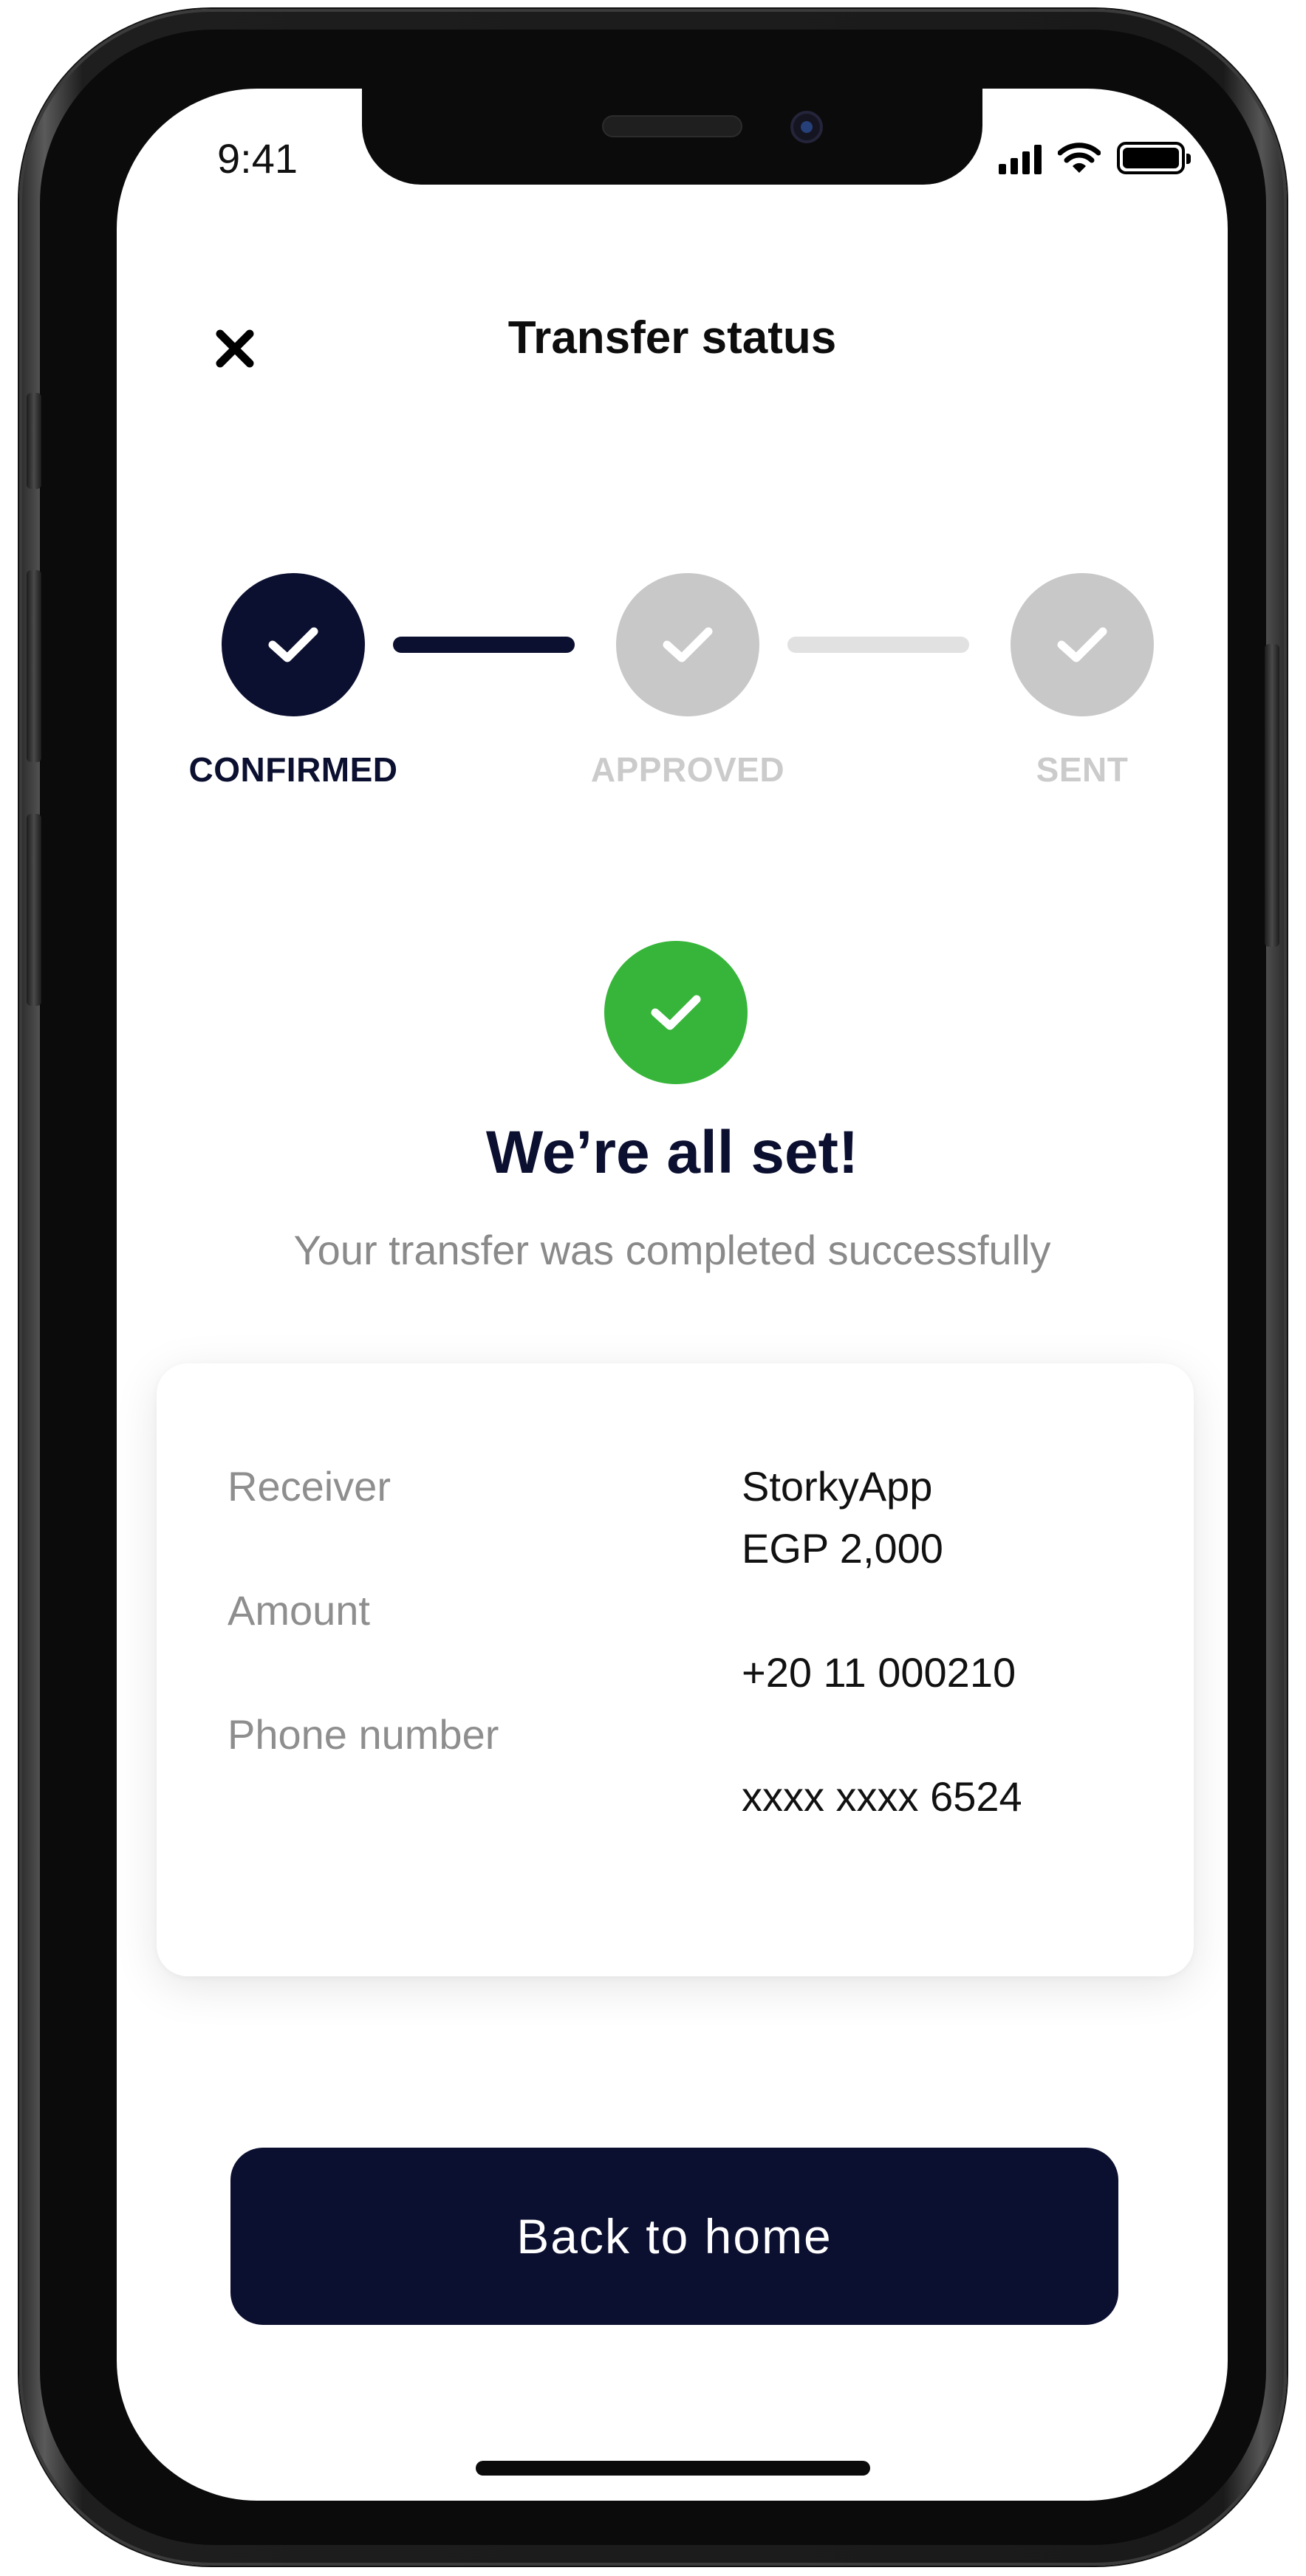  What do you see at coordinates (843, 1548) in the screenshot?
I see `amount-value: EGP 2,000` at bounding box center [843, 1548].